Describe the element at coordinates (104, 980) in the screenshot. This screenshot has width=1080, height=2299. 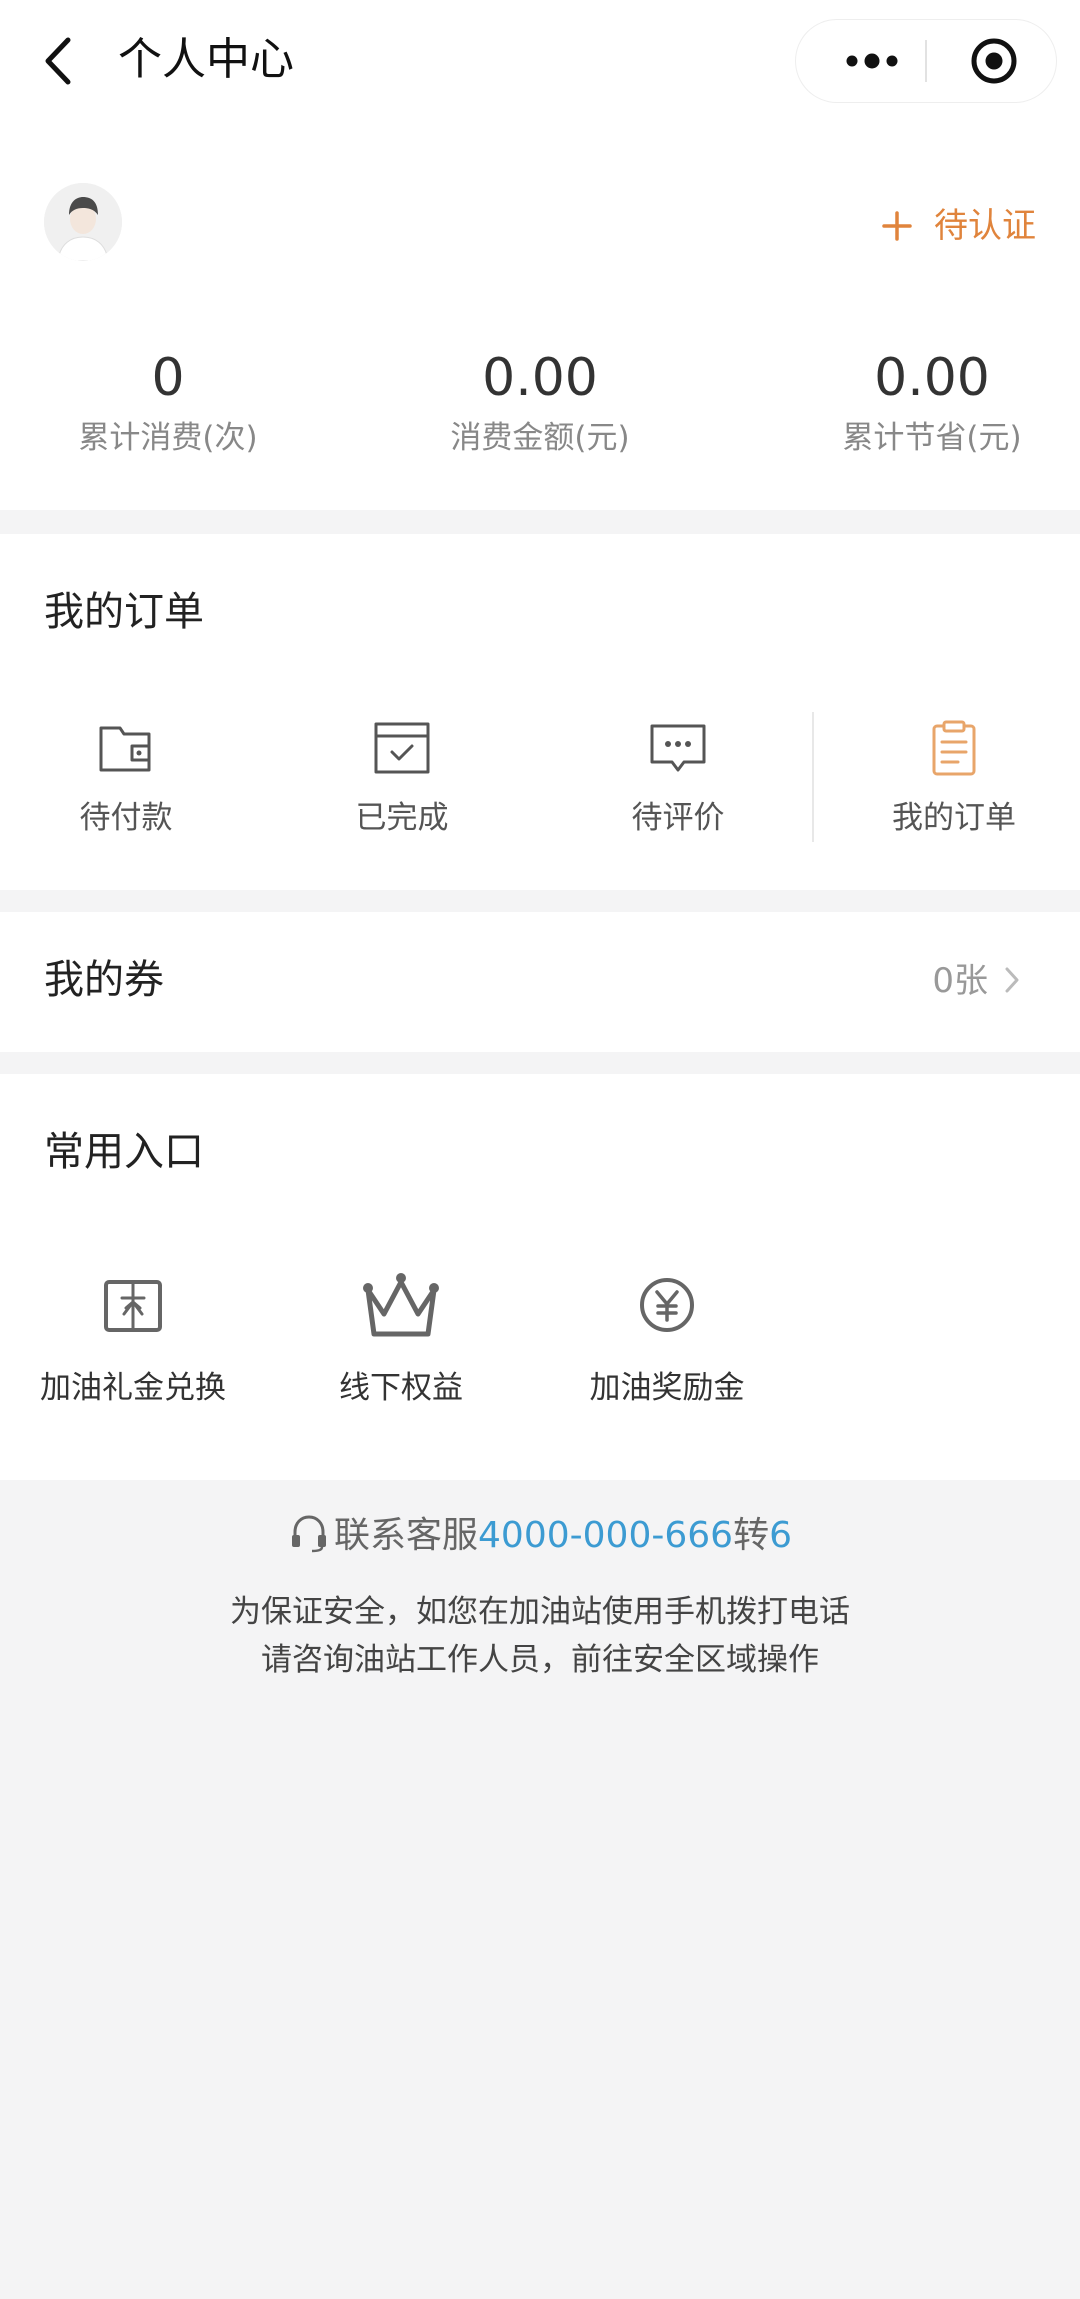
I see `coupons-title: 我的券` at that location.